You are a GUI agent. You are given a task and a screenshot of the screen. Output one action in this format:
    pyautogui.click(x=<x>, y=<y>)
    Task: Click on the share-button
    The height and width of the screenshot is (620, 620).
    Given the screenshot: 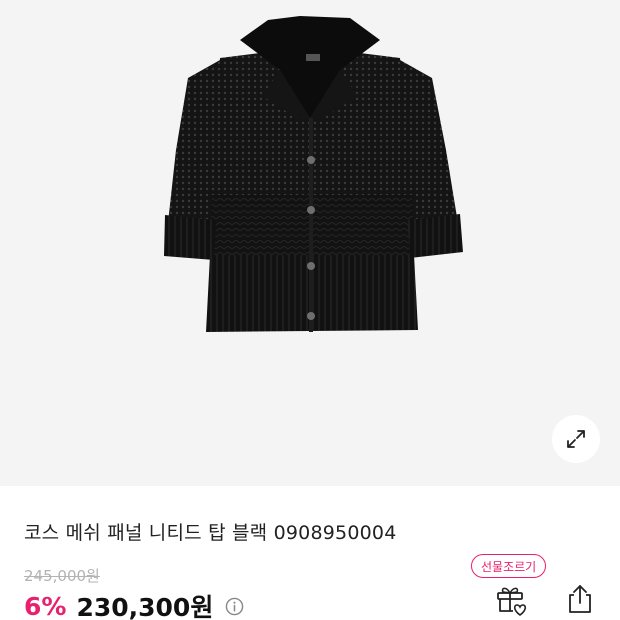 What is the action you would take?
    pyautogui.click(x=580, y=599)
    